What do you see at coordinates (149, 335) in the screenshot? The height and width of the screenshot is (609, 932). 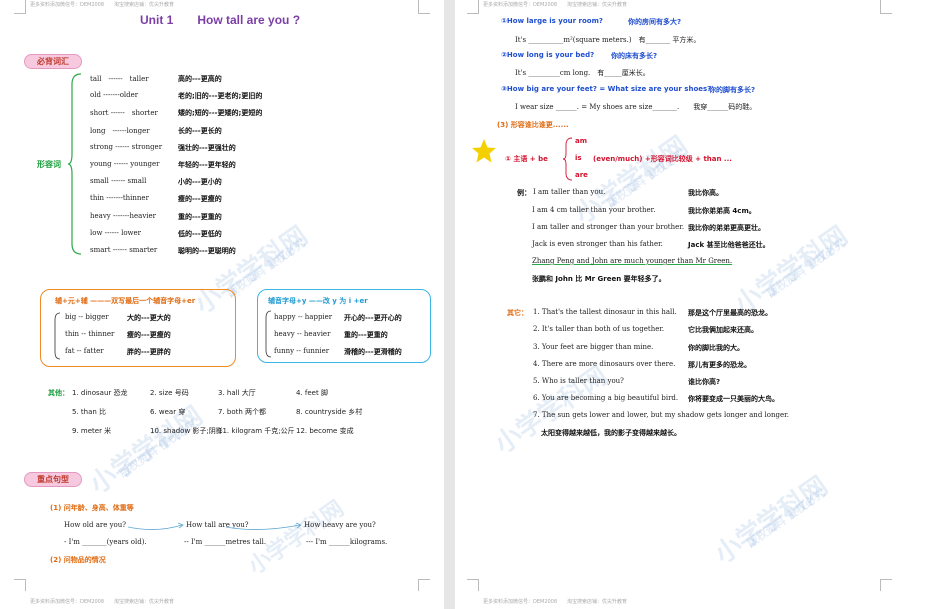 I see `rule-example-meaning: 瘦的---更瘦的` at bounding box center [149, 335].